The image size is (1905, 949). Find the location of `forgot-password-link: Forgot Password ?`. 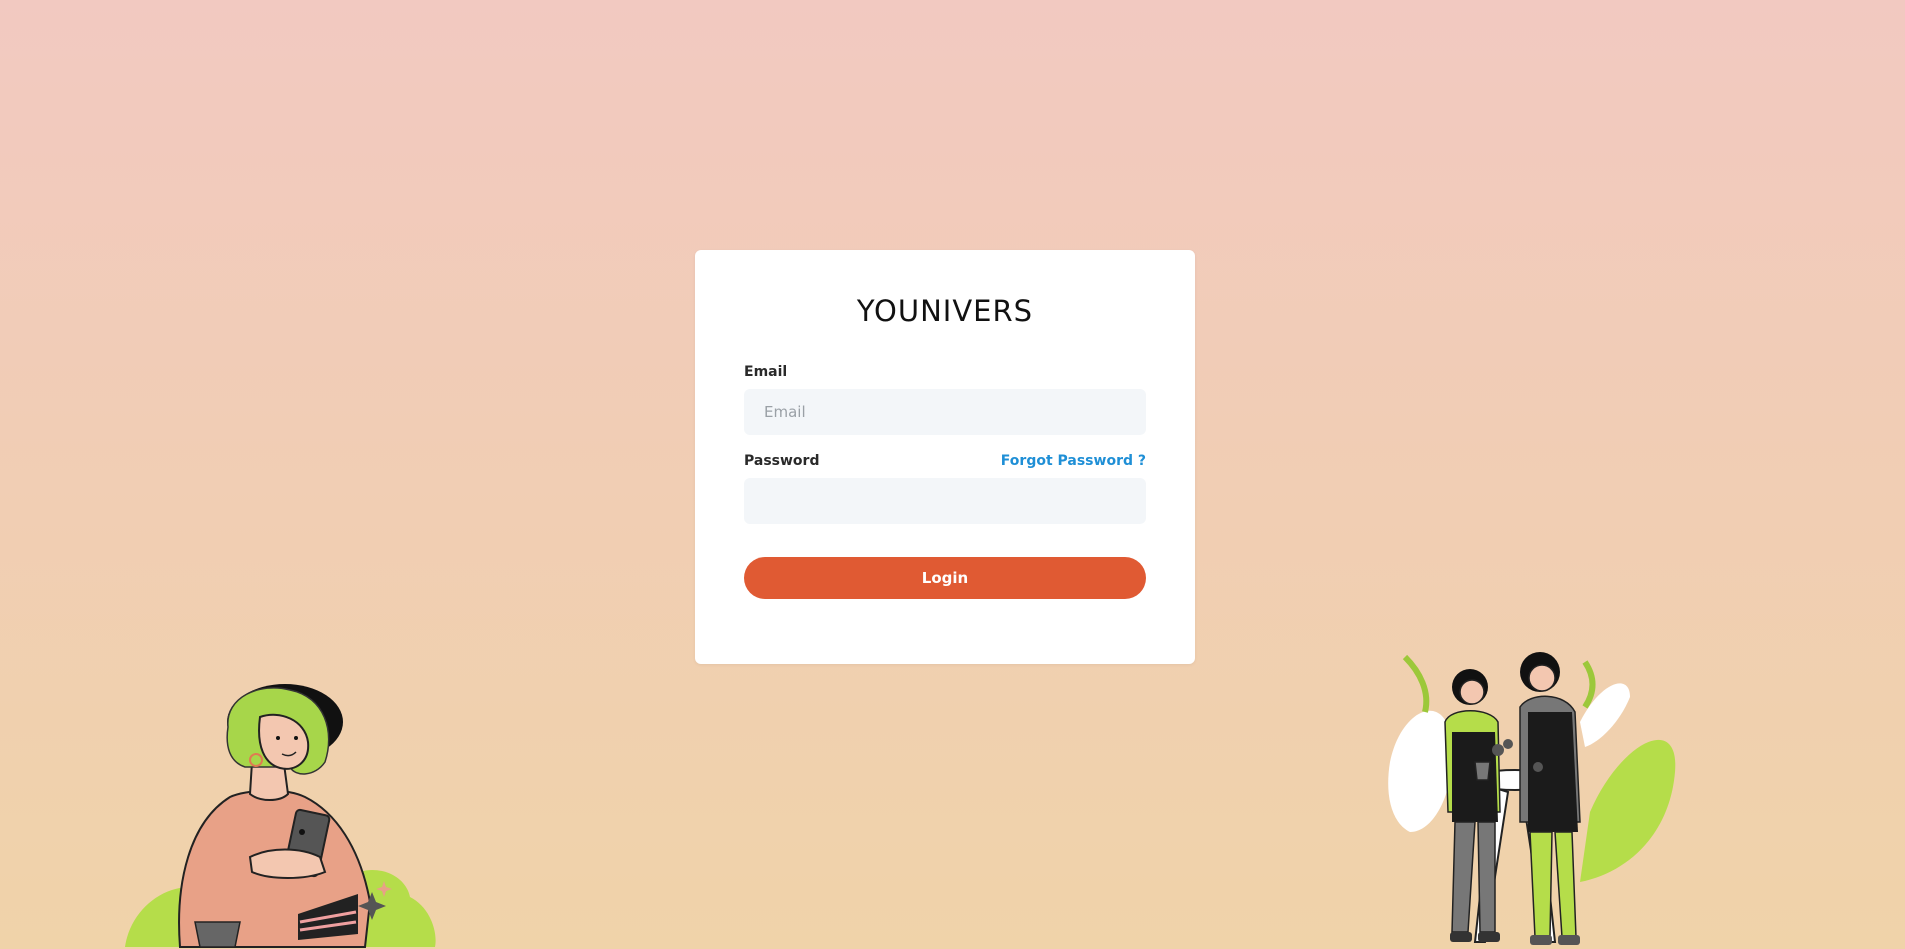

forgot-password-link: Forgot Password ? is located at coordinates (1073, 461).